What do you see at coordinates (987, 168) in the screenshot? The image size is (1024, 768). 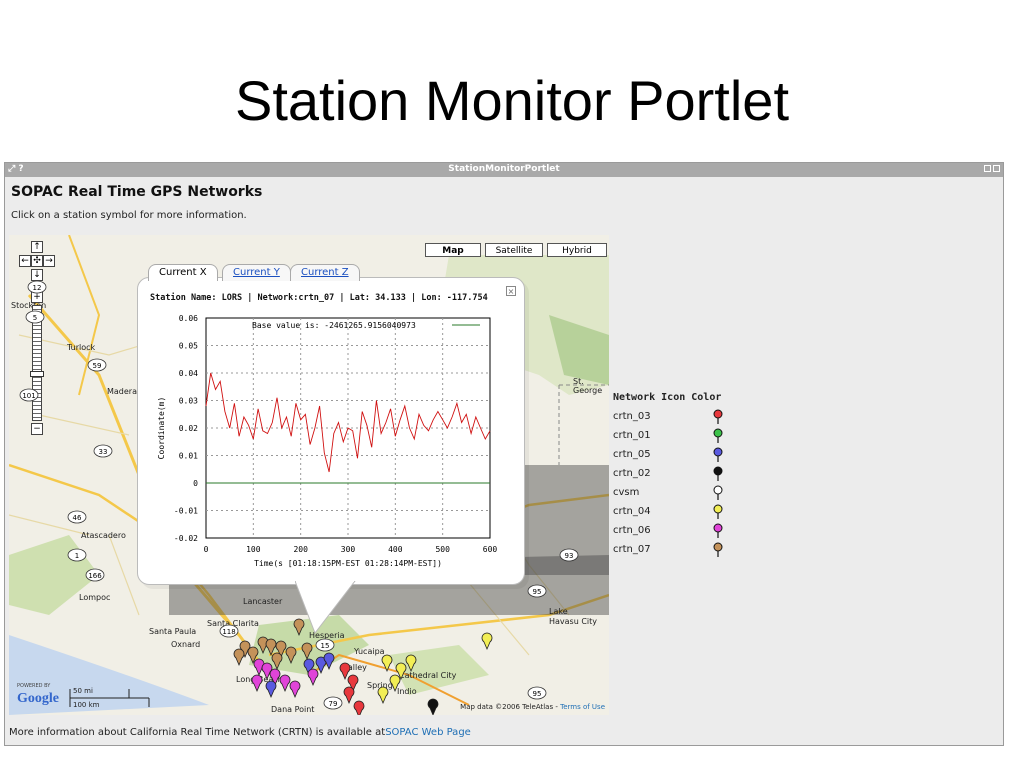 I see `minimize-icon` at bounding box center [987, 168].